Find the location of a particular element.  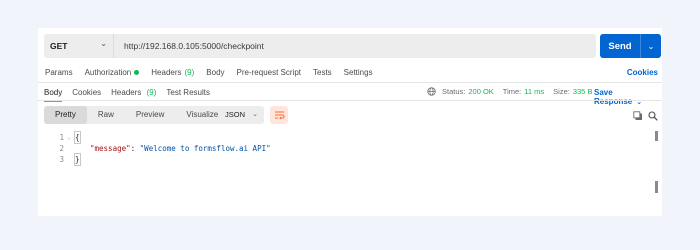

code-content: "message": "Welcome to formsflow.ai API" is located at coordinates (180, 148).